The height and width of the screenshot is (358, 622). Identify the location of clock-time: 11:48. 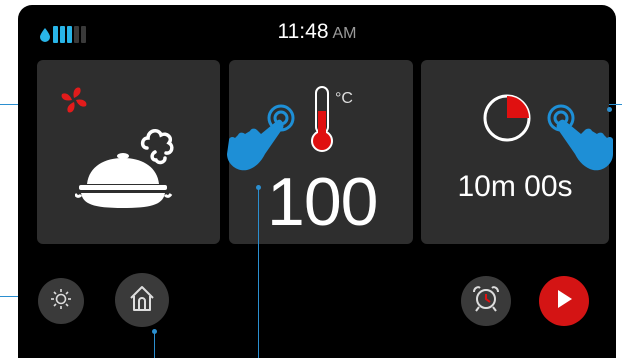
(303, 31).